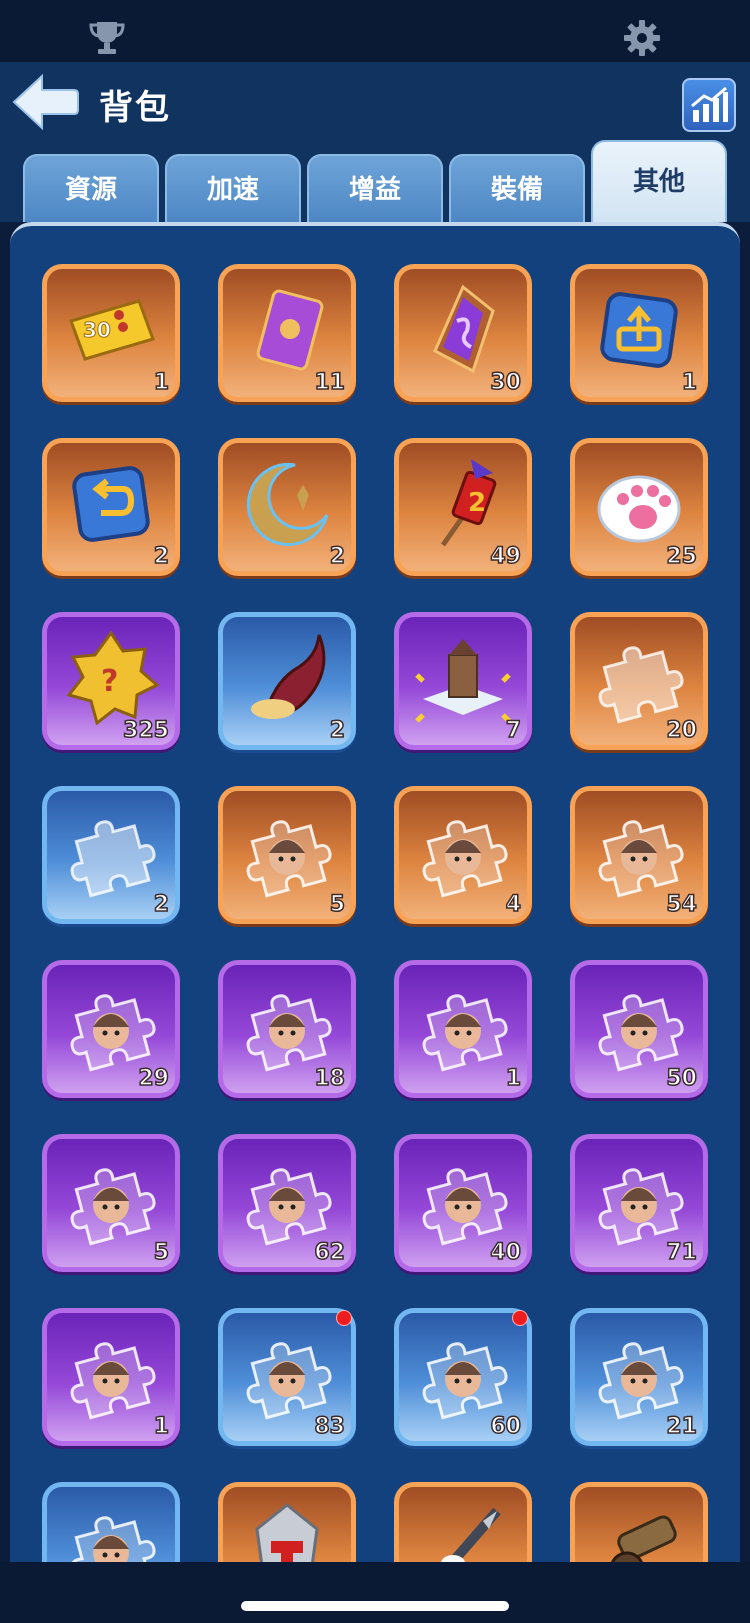 This screenshot has height=1623, width=750. What do you see at coordinates (233, 188) in the screenshot?
I see `tab-speedups: 加速` at bounding box center [233, 188].